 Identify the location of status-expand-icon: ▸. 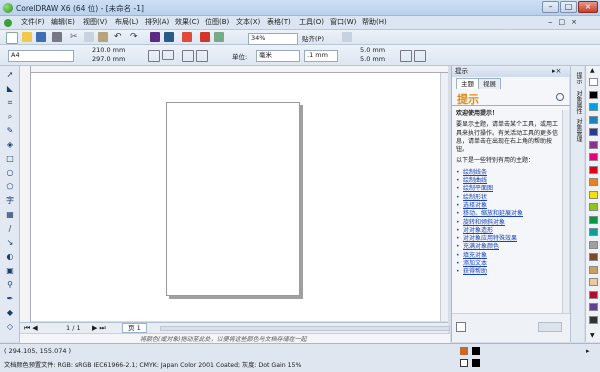
(588, 351).